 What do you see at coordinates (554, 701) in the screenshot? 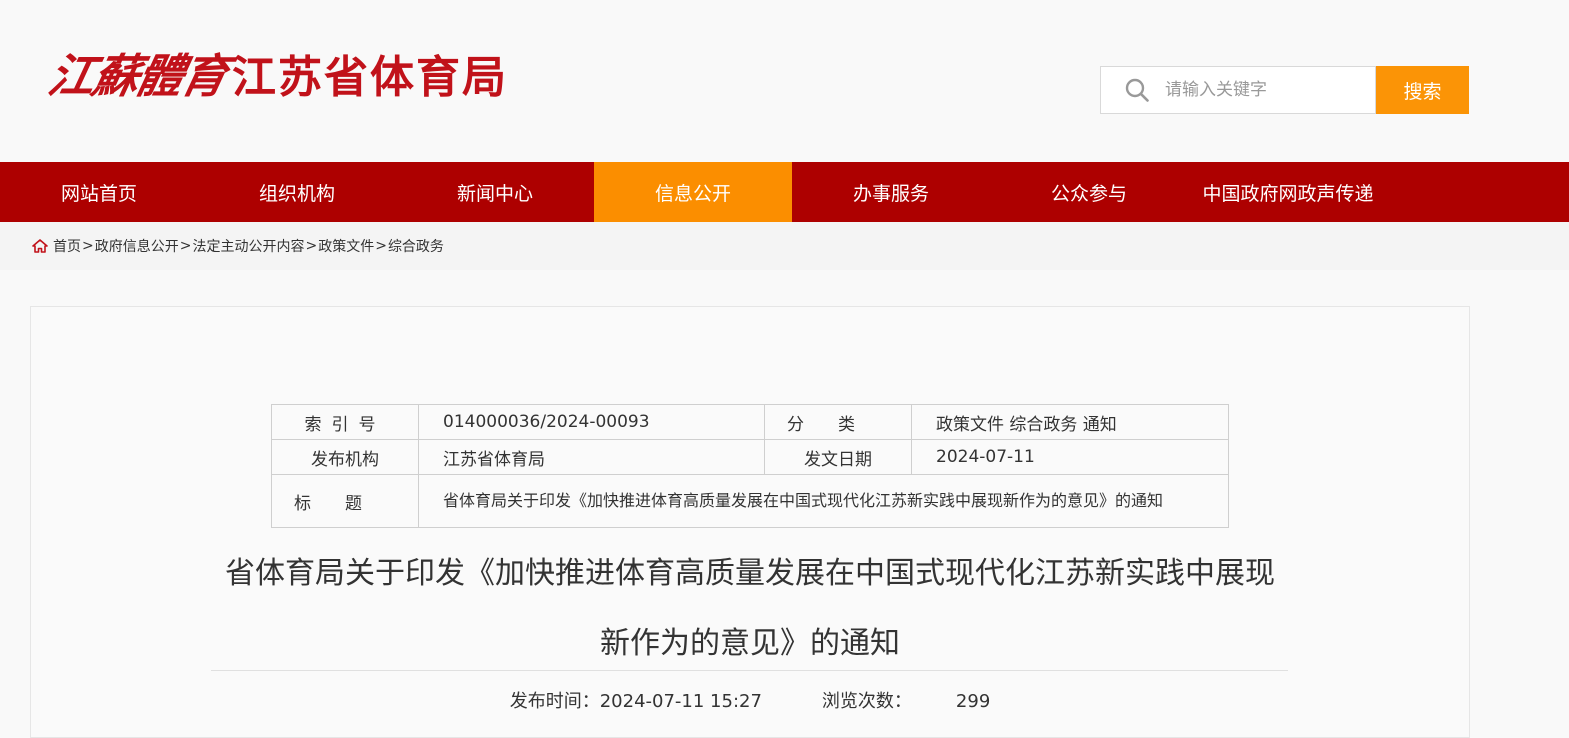
I see `publish-time-label: 发布时间：` at bounding box center [554, 701].